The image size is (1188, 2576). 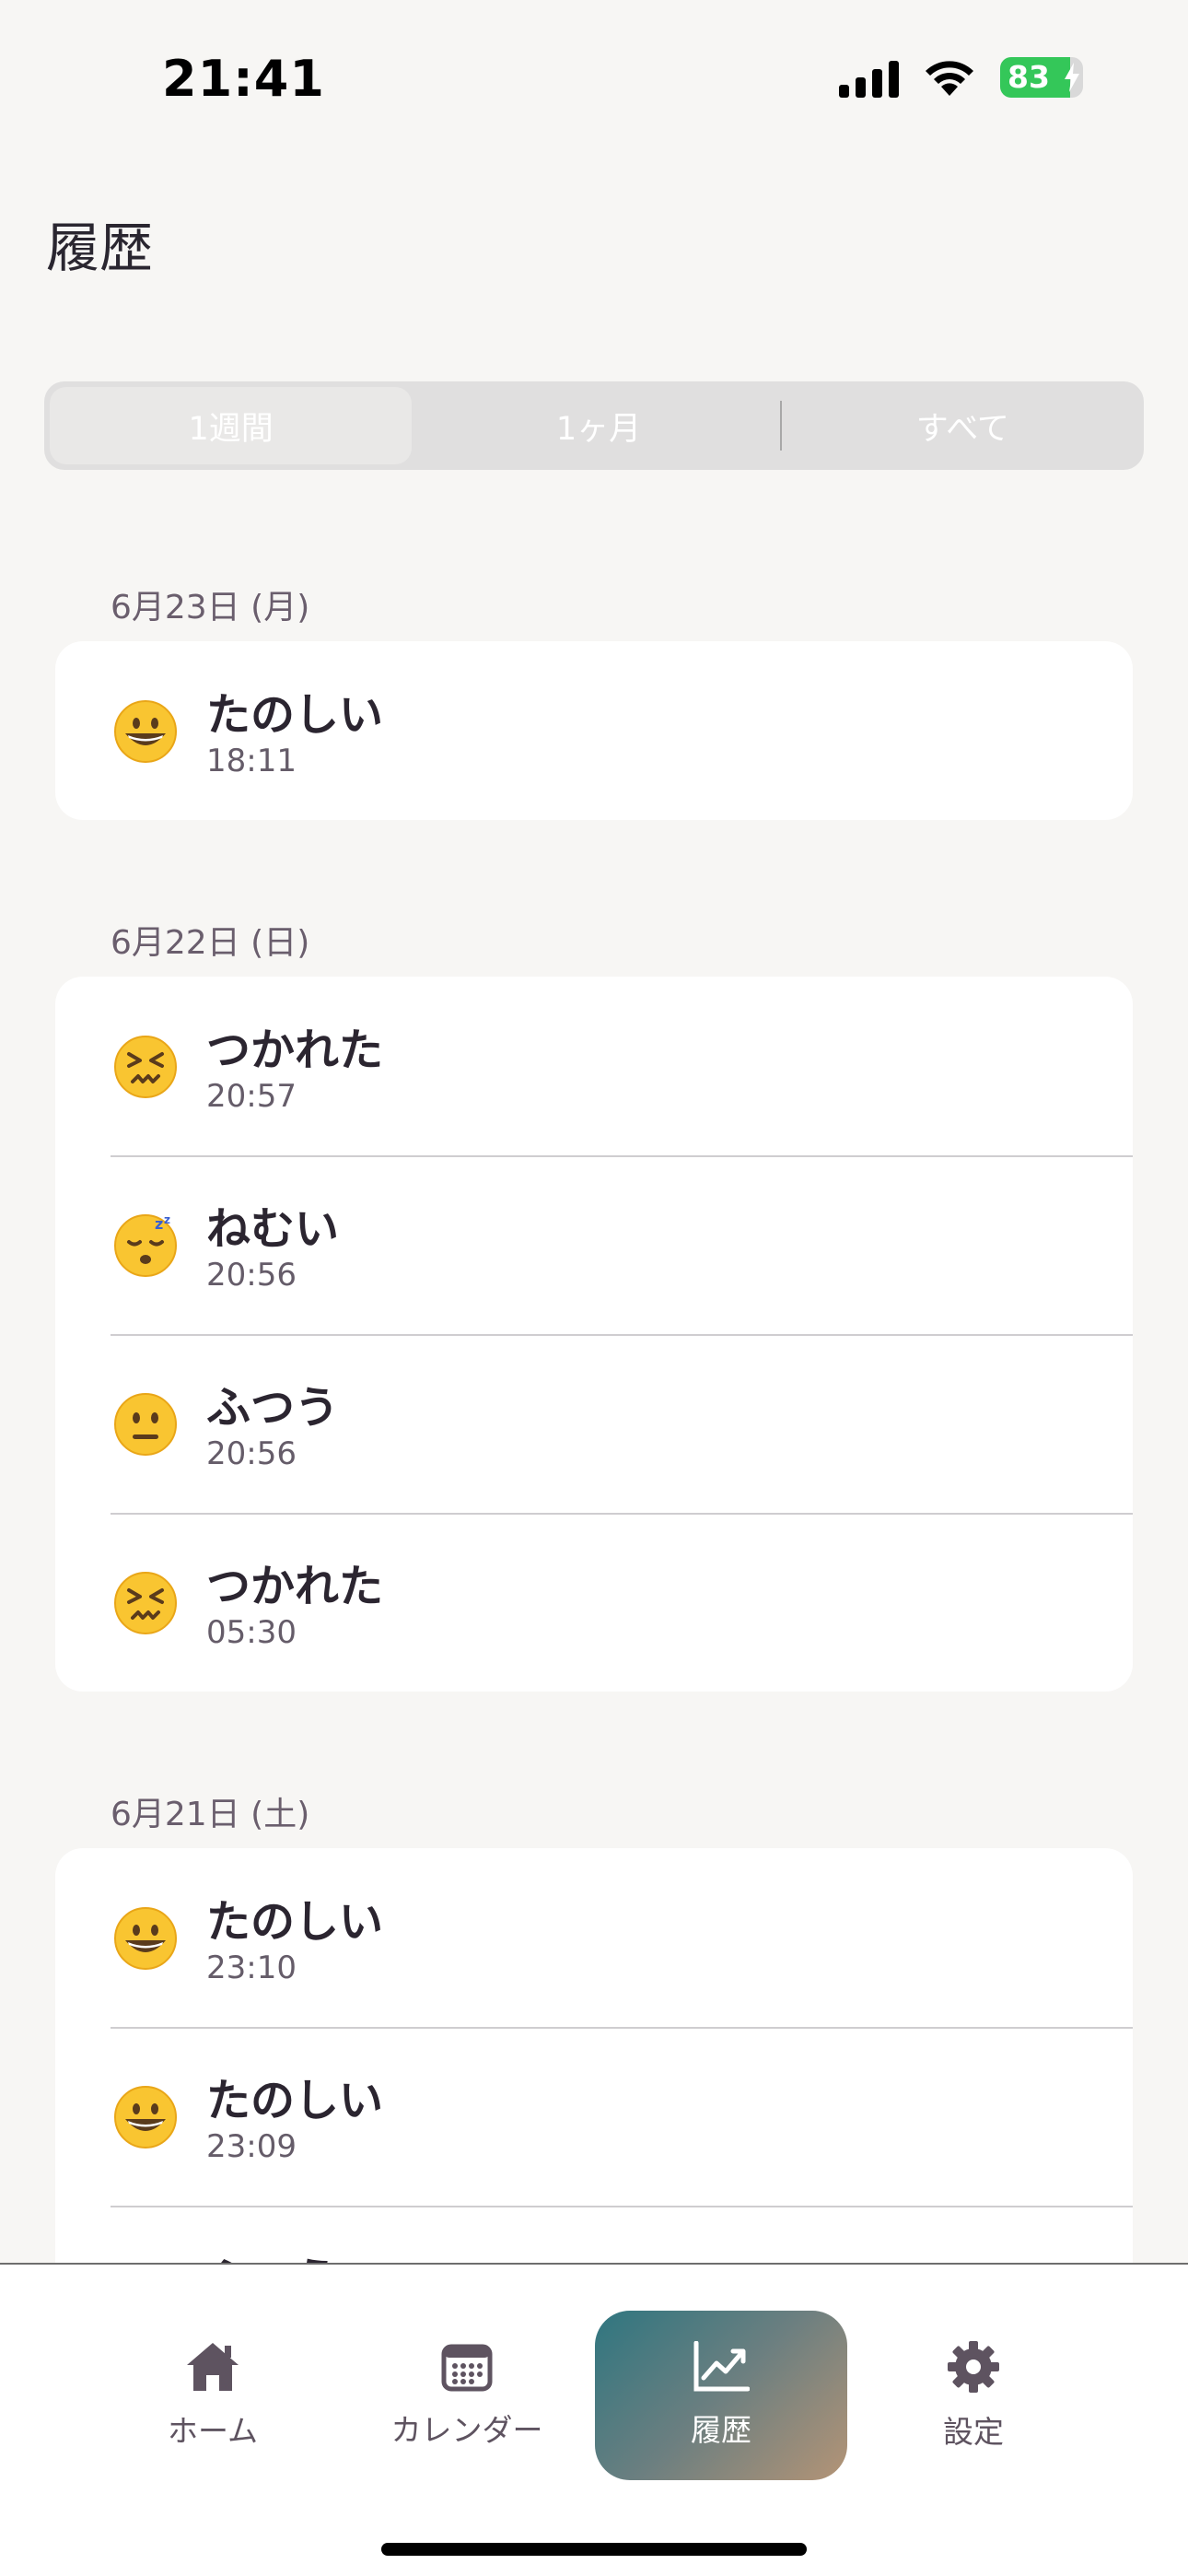 I want to click on status-icons: 83, so click(x=961, y=77).